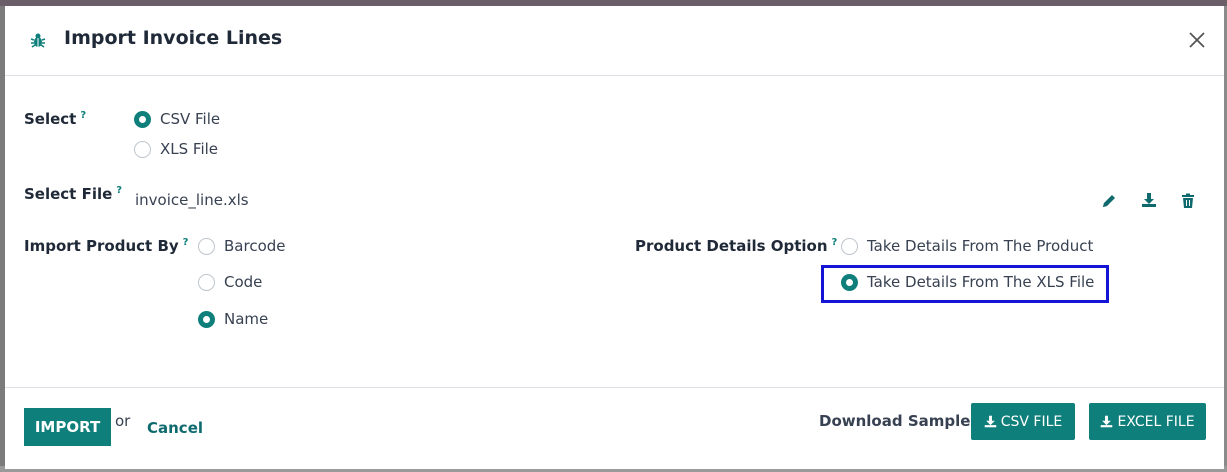 Image resolution: width=1227 pixels, height=472 pixels. I want to click on import-product-by-label: Import Product By?, so click(106, 246).